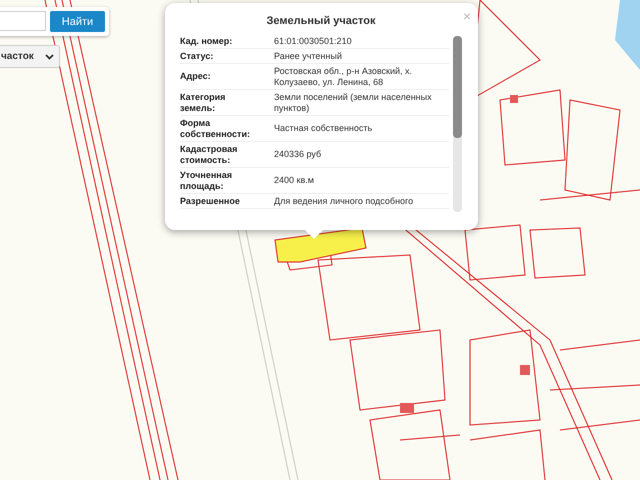 This screenshot has height=480, width=640. What do you see at coordinates (203, 103) in the screenshot?
I see `field-label: Категория земель:` at bounding box center [203, 103].